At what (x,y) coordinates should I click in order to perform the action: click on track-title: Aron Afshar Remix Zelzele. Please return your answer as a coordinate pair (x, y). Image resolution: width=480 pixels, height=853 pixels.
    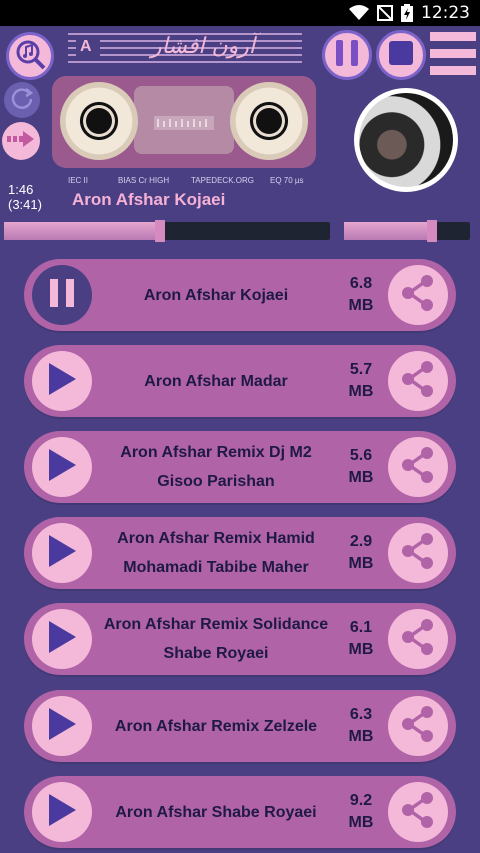
    Looking at the image, I should click on (216, 726).